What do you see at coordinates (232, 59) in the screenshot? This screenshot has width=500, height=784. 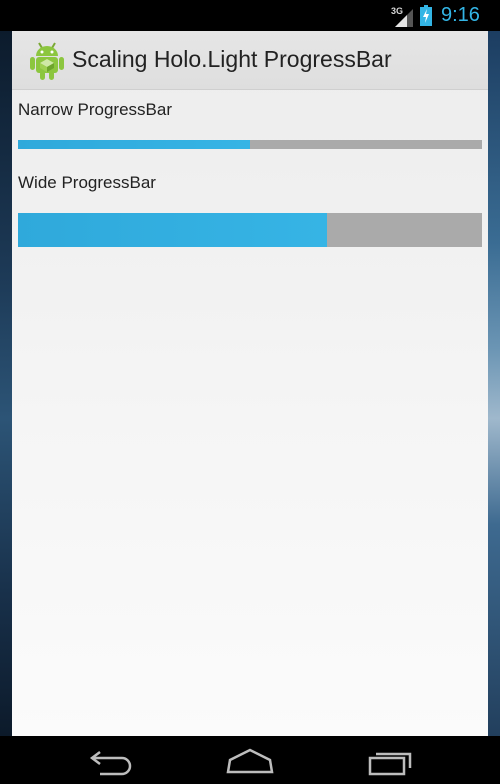 I see `page-title: Scaling Holo.Light ProgressBar` at bounding box center [232, 59].